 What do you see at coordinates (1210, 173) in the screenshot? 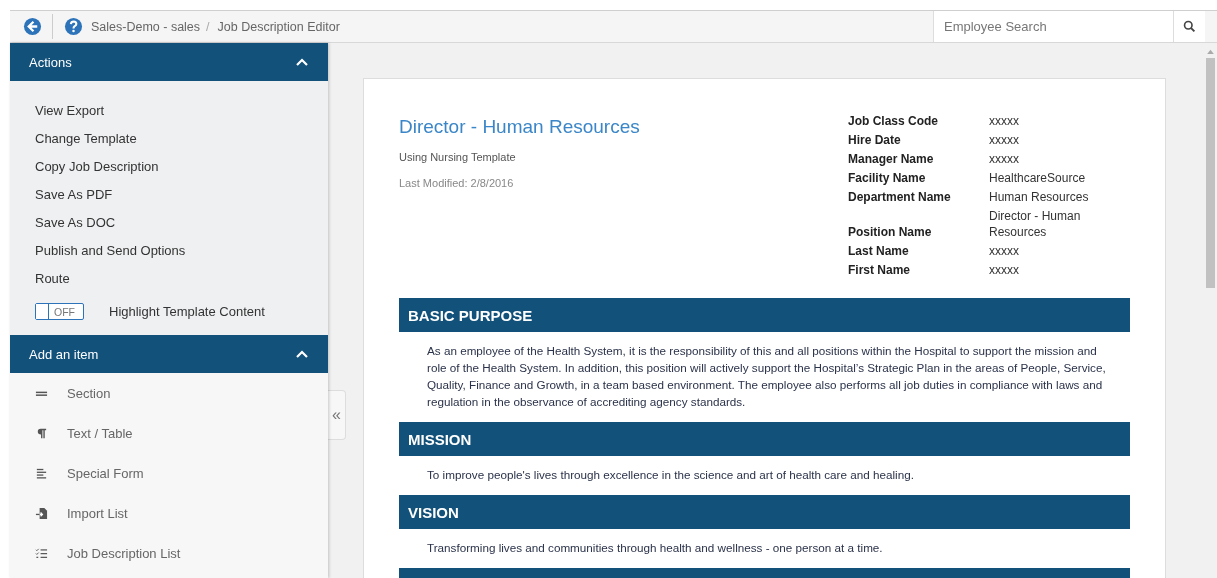
I see `scrollbar-thumb` at bounding box center [1210, 173].